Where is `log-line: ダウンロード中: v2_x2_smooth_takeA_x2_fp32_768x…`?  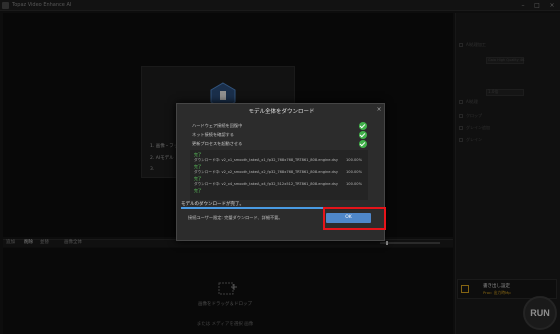
log-line: ダウンロード中: v2_x2_smooth_takeA_x2_fp32_768x… is located at coordinates (266, 172).